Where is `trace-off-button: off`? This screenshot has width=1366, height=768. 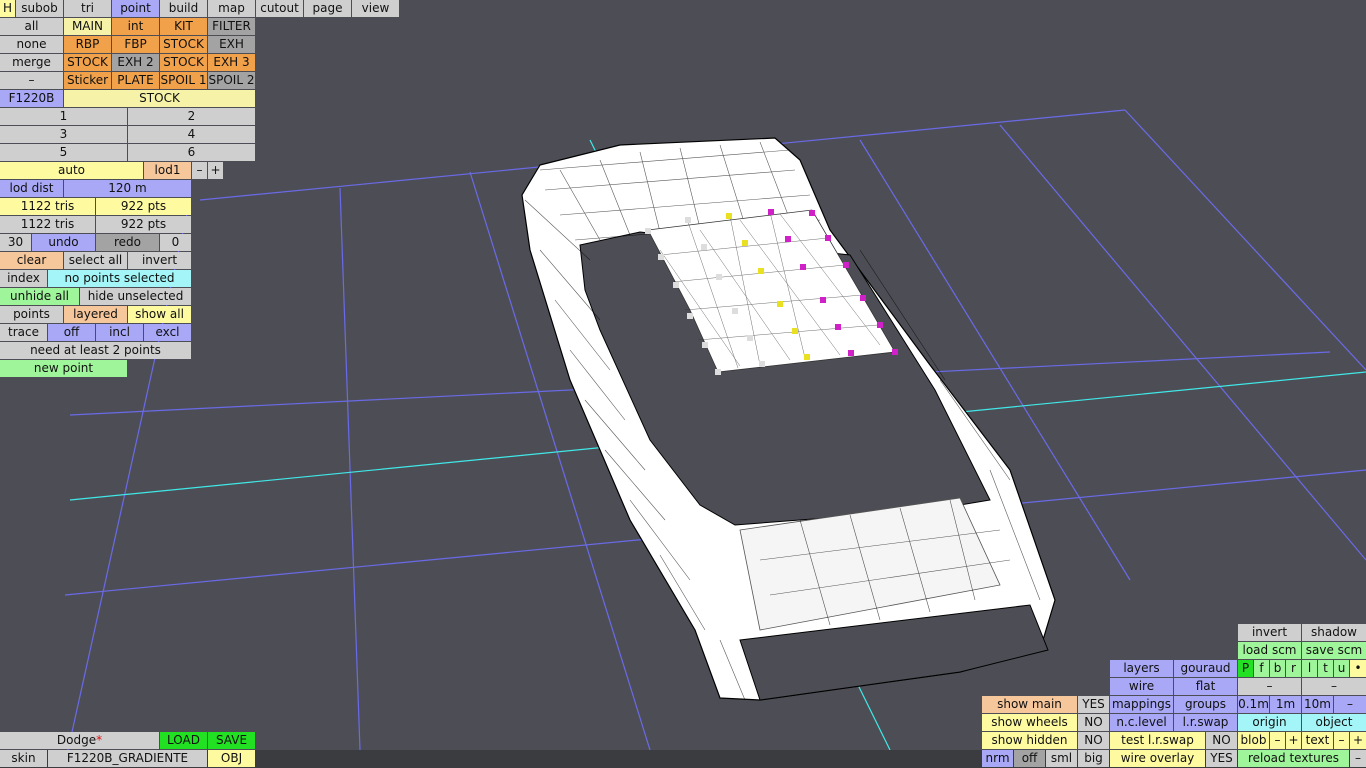
trace-off-button: off is located at coordinates (71, 332).